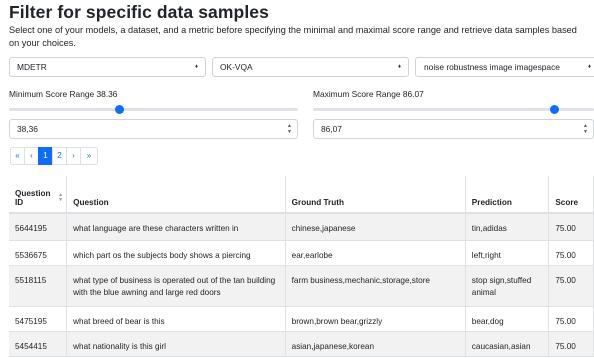 The image size is (594, 358). I want to click on cell-prediction: tin,adidas, so click(507, 227).